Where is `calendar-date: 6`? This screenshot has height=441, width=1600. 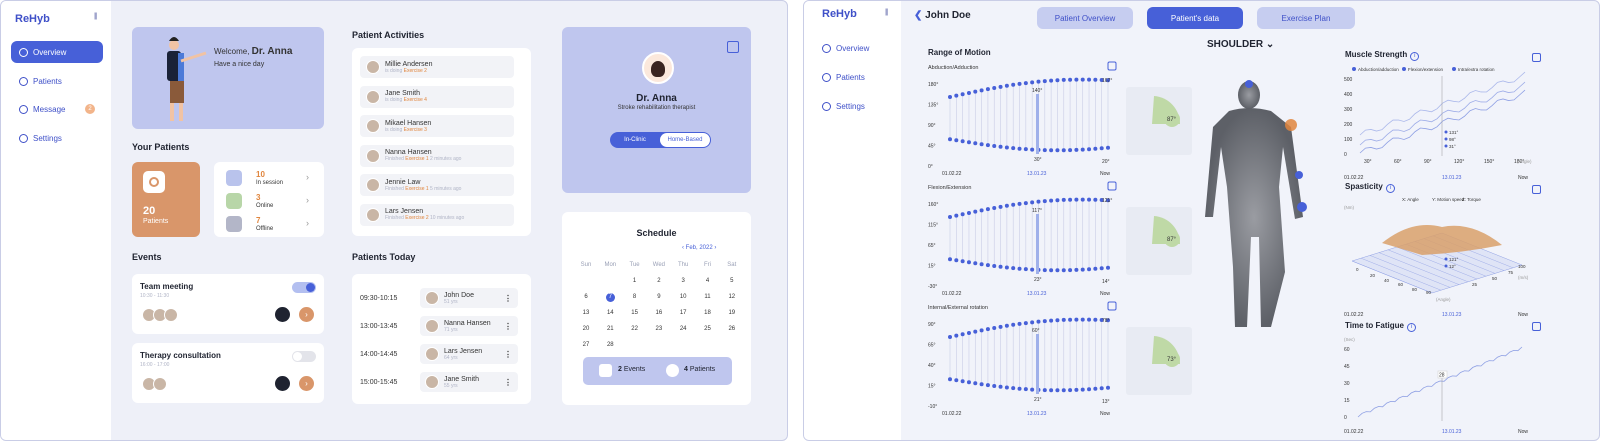
calendar-date: 6 is located at coordinates (586, 297).